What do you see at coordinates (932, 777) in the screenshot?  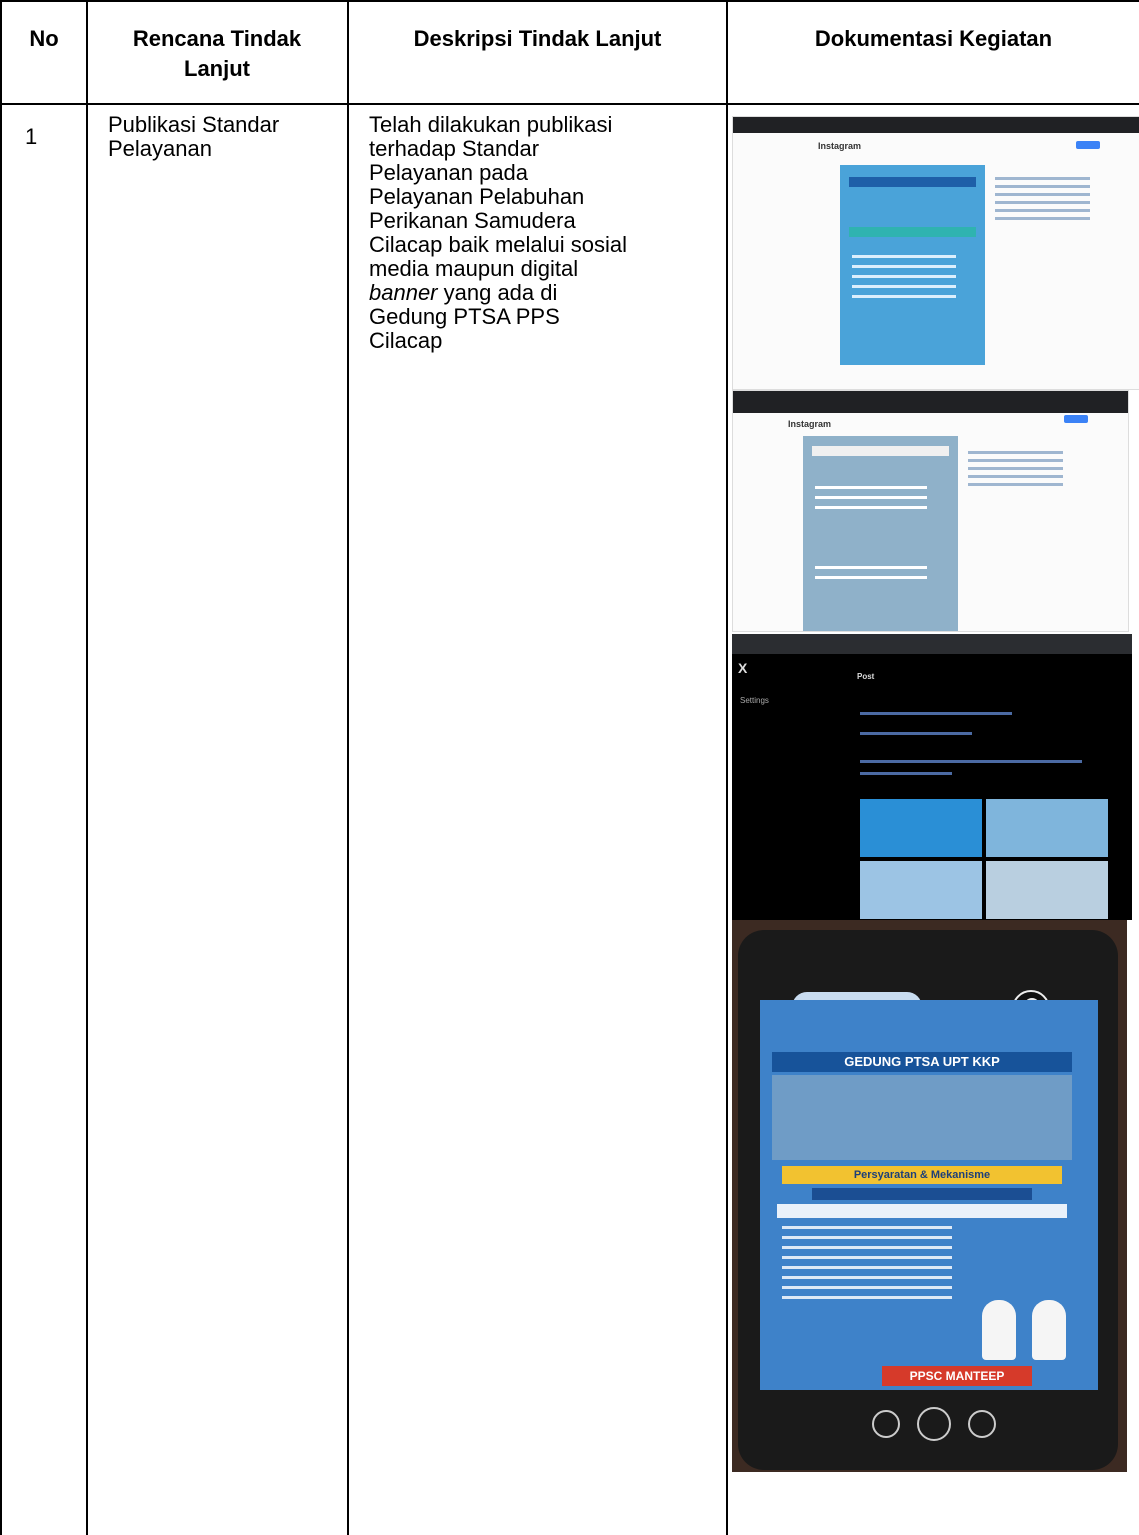 I see `documentation-image-x-post: X Settings Post` at bounding box center [932, 777].